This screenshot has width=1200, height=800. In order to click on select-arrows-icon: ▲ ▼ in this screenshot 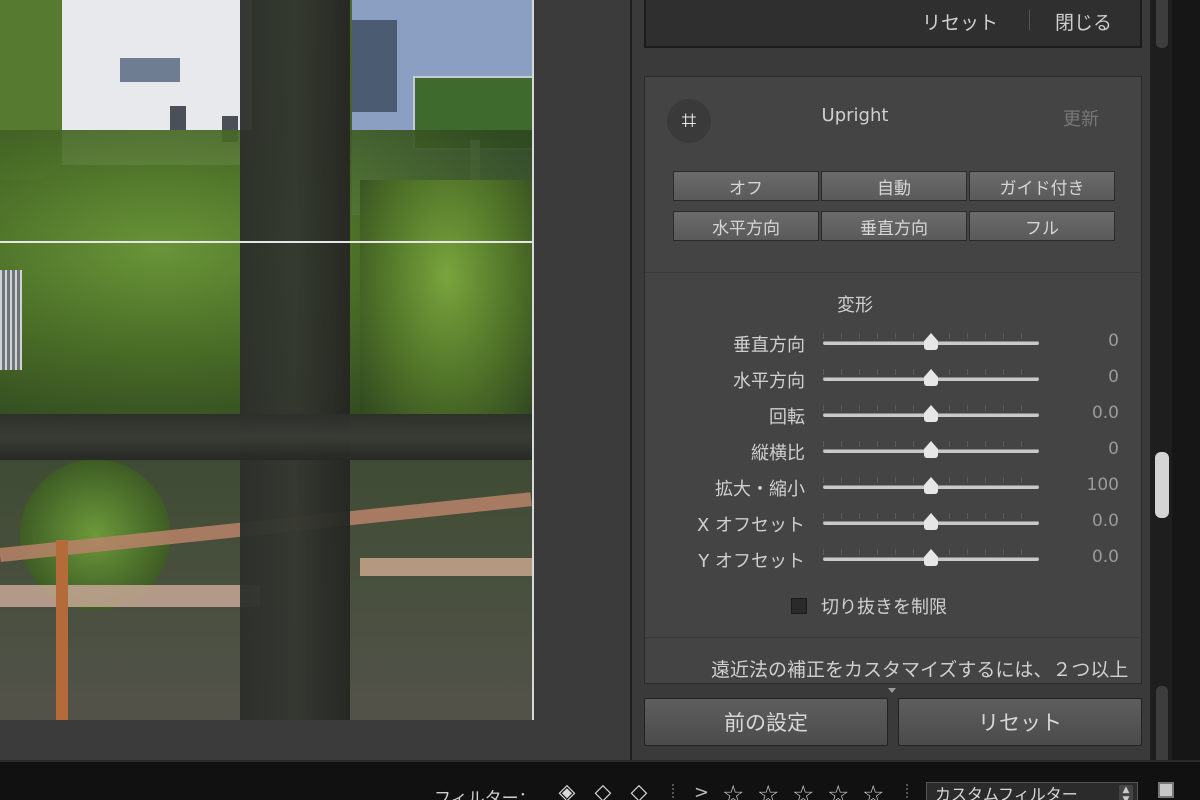, I will do `click(1126, 792)`.